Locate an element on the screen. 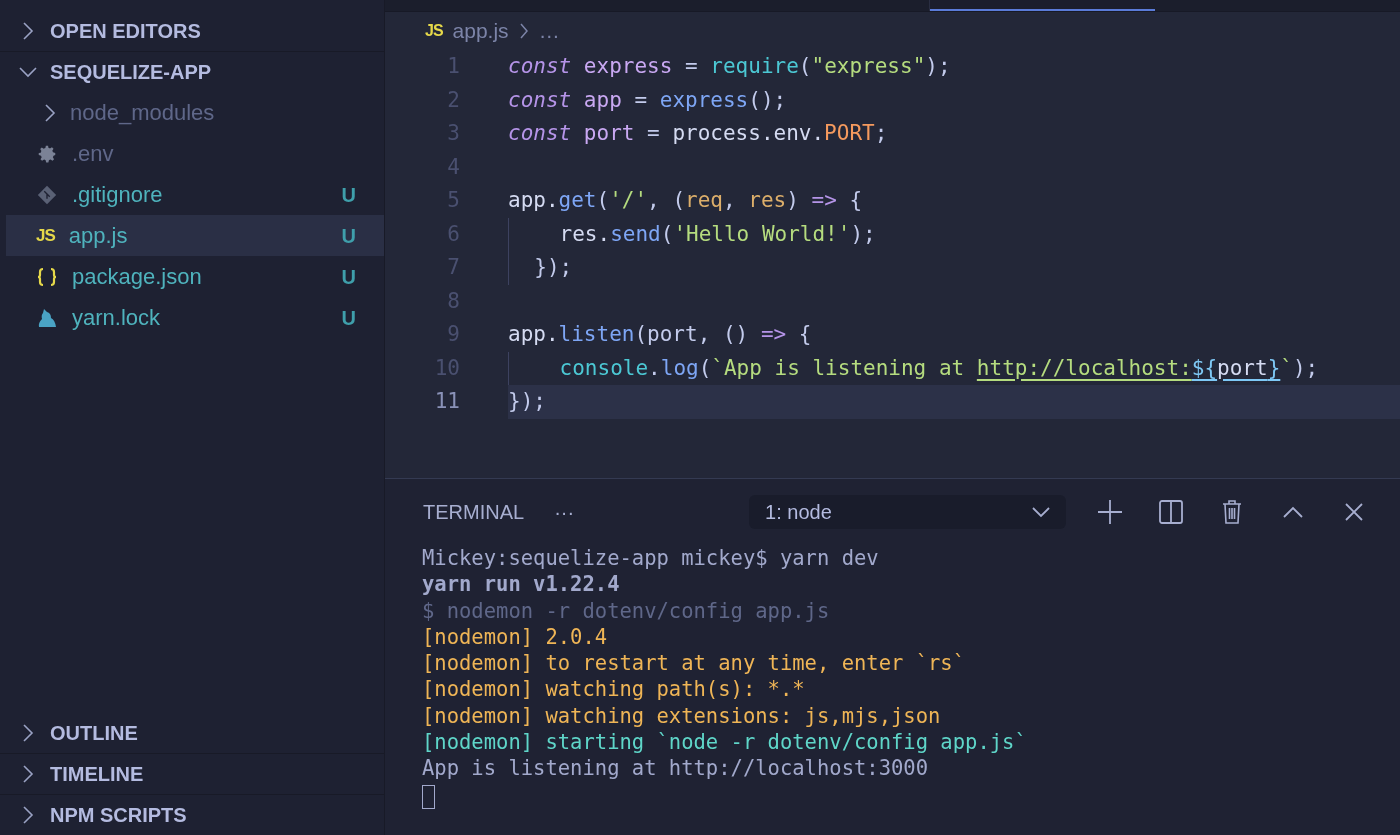 The width and height of the screenshot is (1400, 835). code-line: const app = express(); is located at coordinates (647, 100).